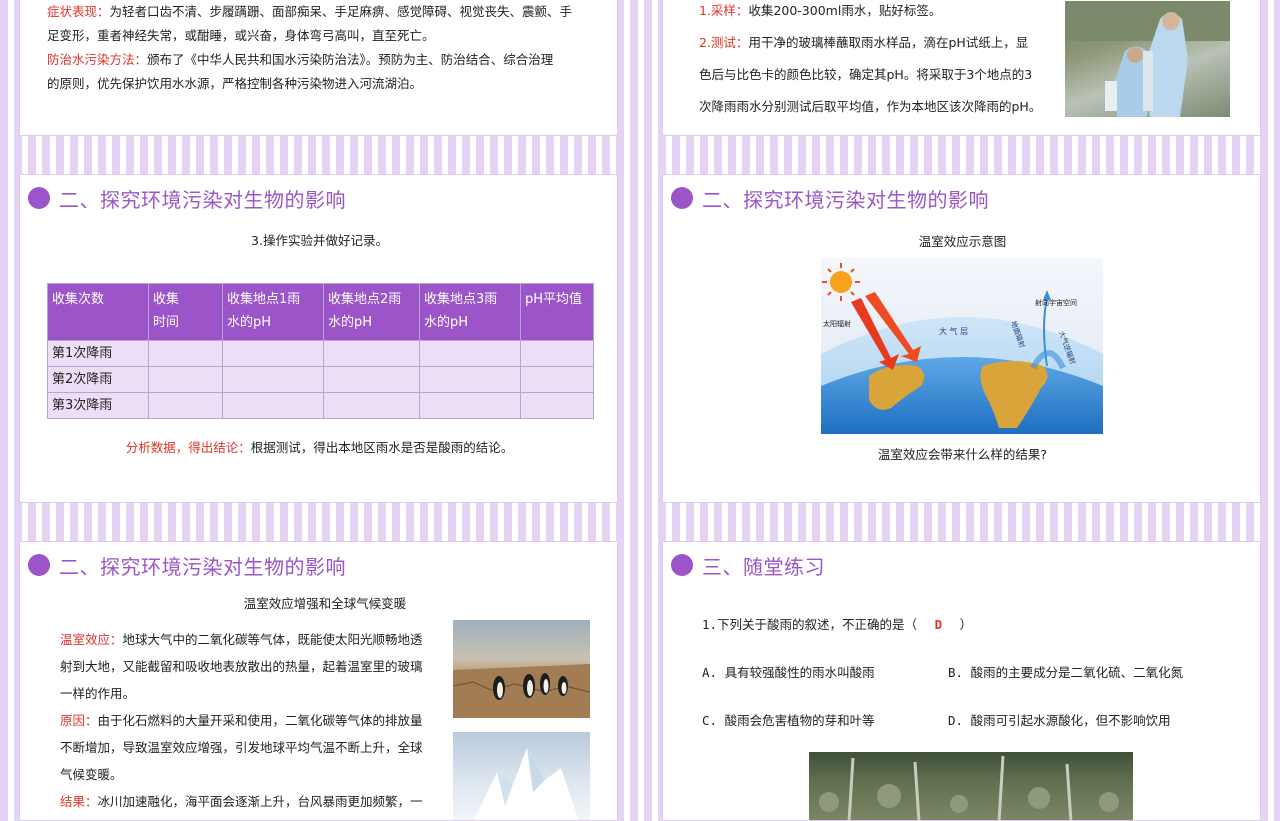 The height and width of the screenshot is (821, 1280). Describe the element at coordinates (1059, 719) in the screenshot. I see `option-d: D. 酸雨可引起水源酸化，但不影响饮用` at that location.